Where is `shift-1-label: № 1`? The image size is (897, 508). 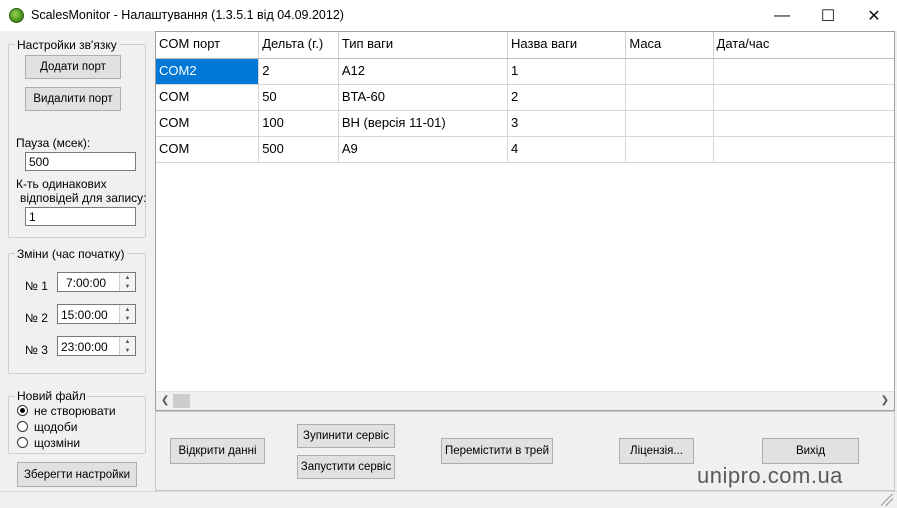 shift-1-label: № 1 is located at coordinates (36, 286).